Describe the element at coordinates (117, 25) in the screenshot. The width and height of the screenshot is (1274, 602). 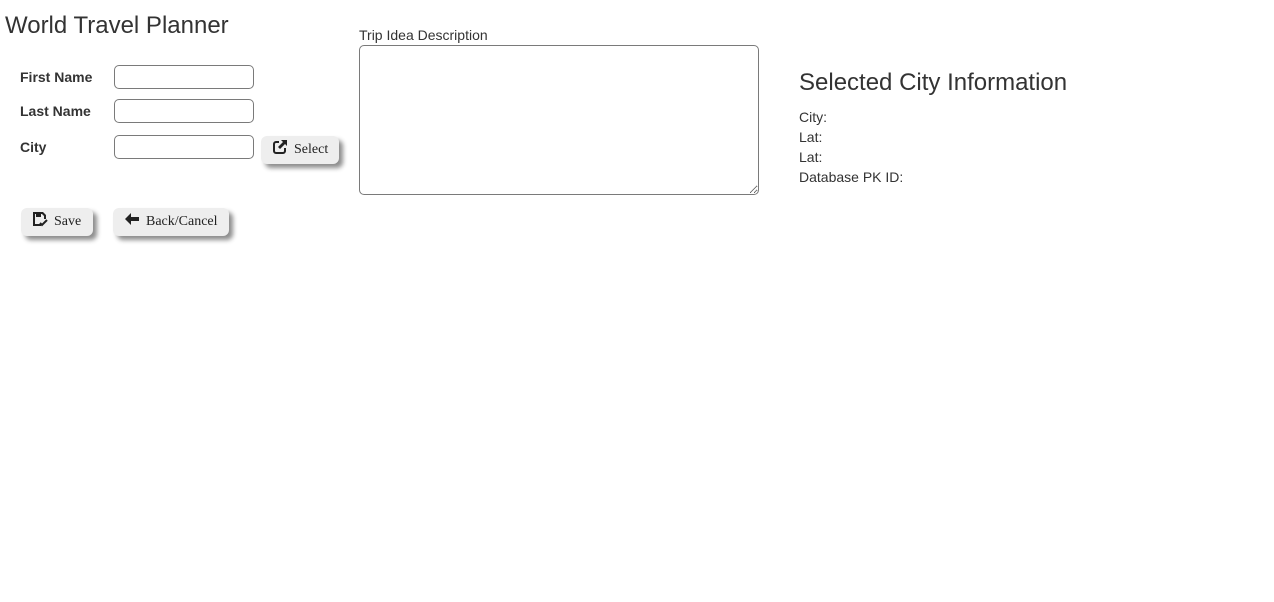
I see `page-title: World Travel Planner` at that location.